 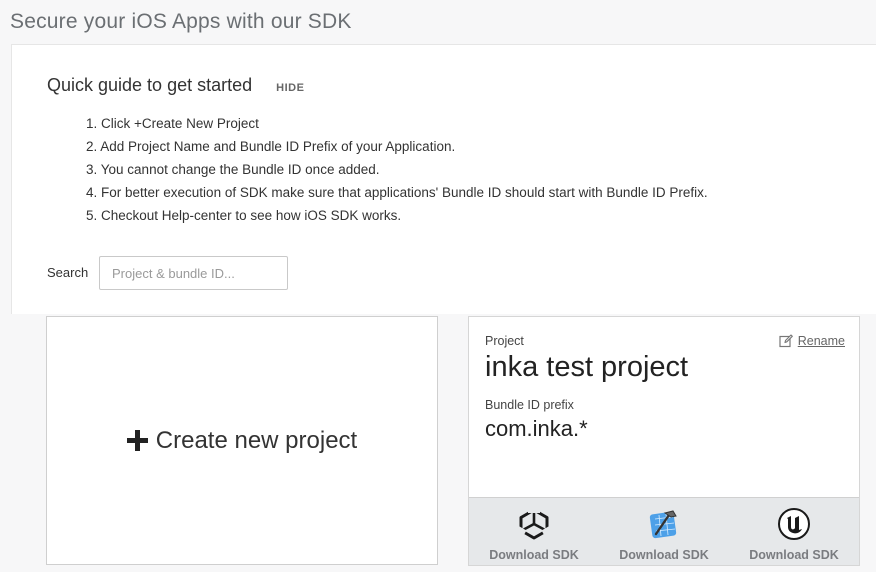 What do you see at coordinates (587, 367) in the screenshot?
I see `project-name: inka test project` at bounding box center [587, 367].